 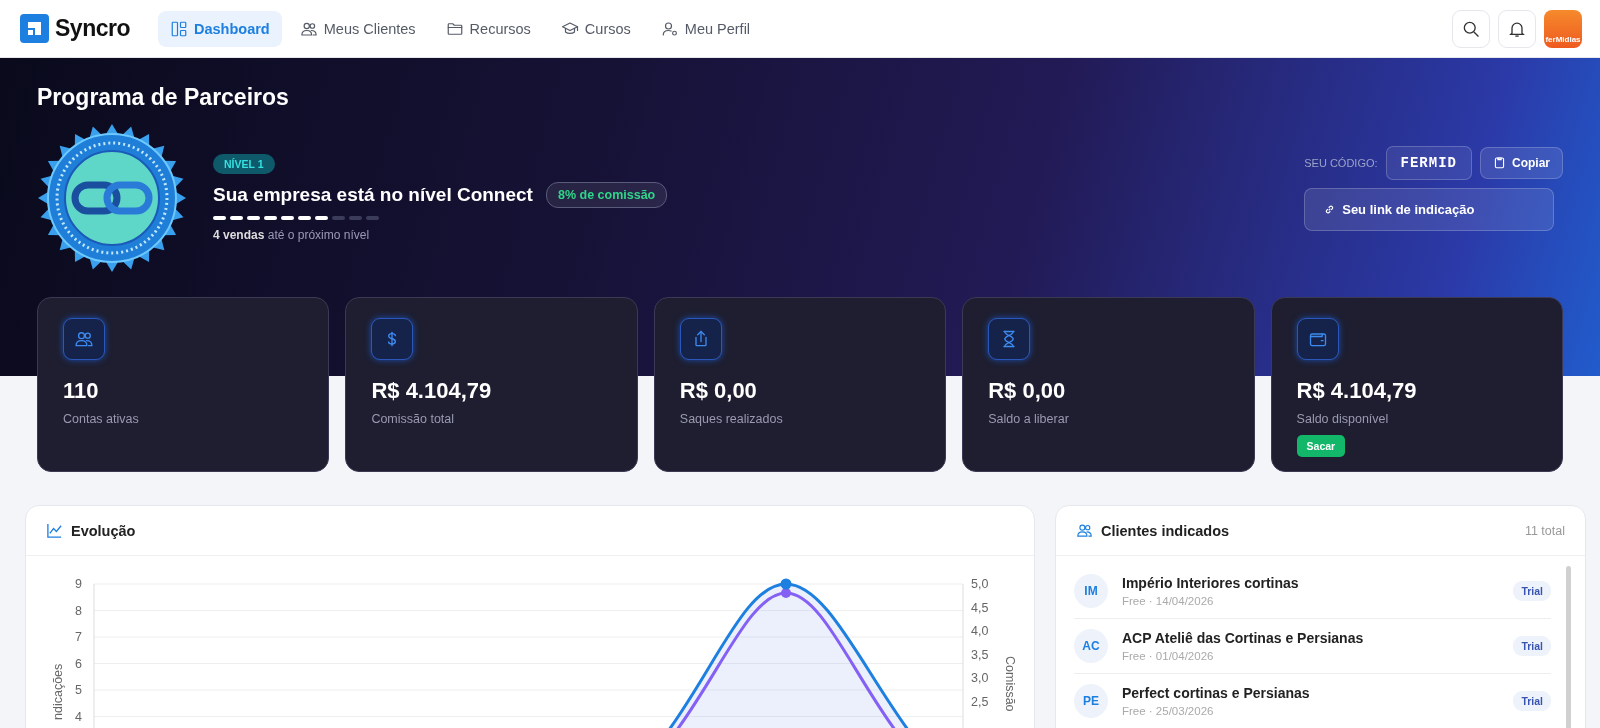 I want to click on initials-avatar: PE, so click(x=1091, y=701).